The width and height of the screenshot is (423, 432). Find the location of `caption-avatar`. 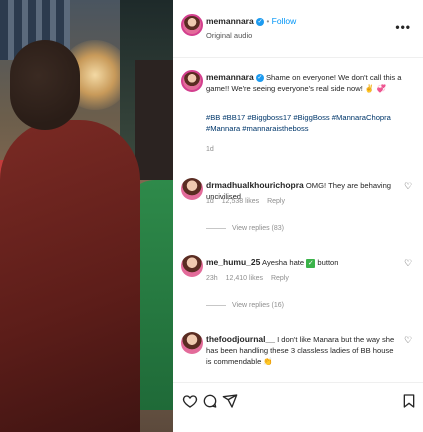

caption-avatar is located at coordinates (192, 81).